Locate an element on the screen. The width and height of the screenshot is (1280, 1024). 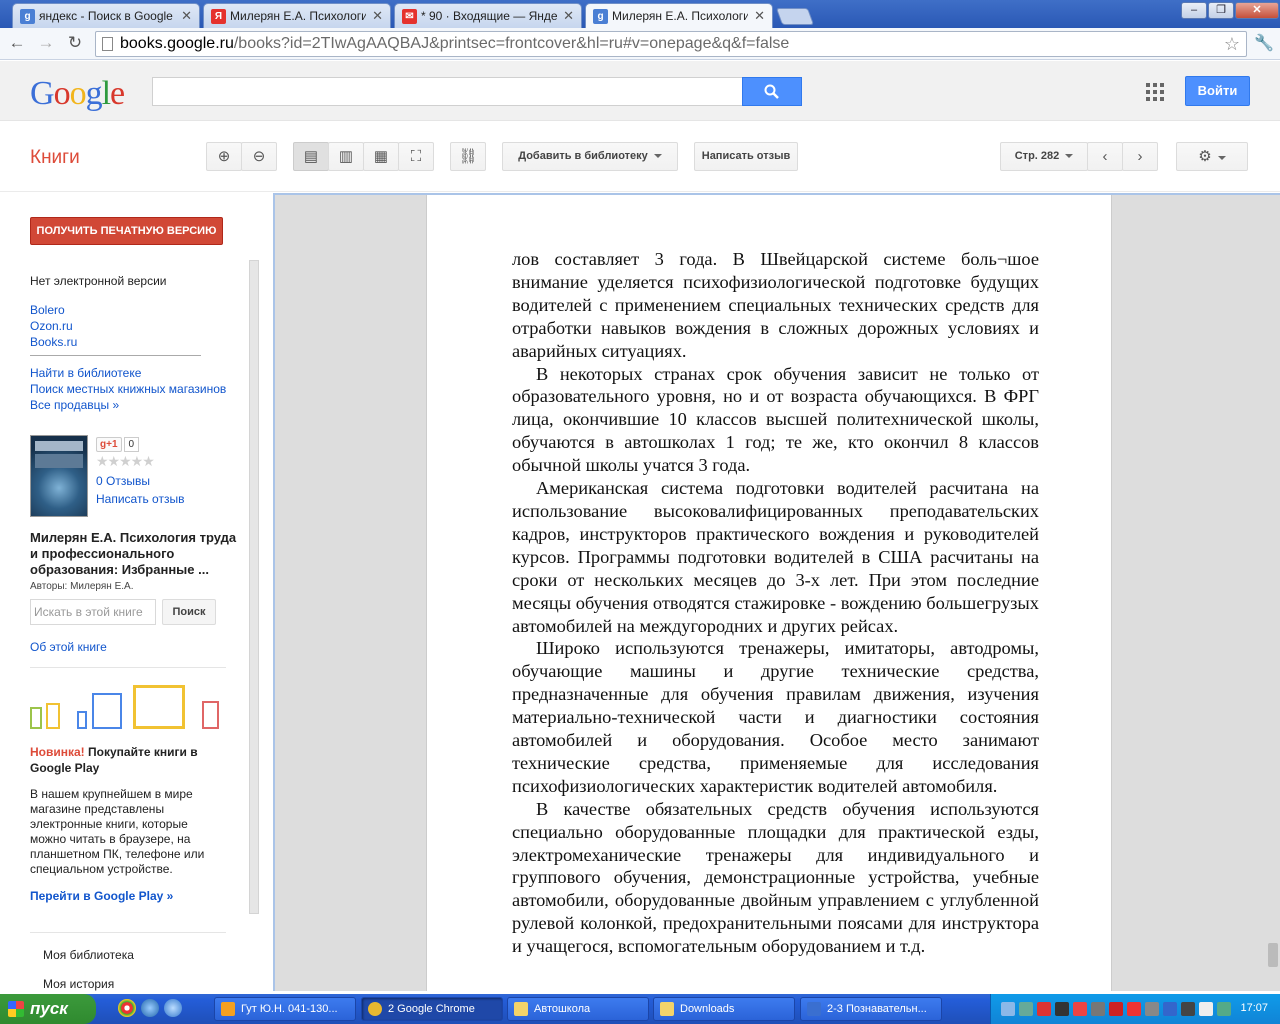
zoom-out-button: ⊖ is located at coordinates (259, 156).